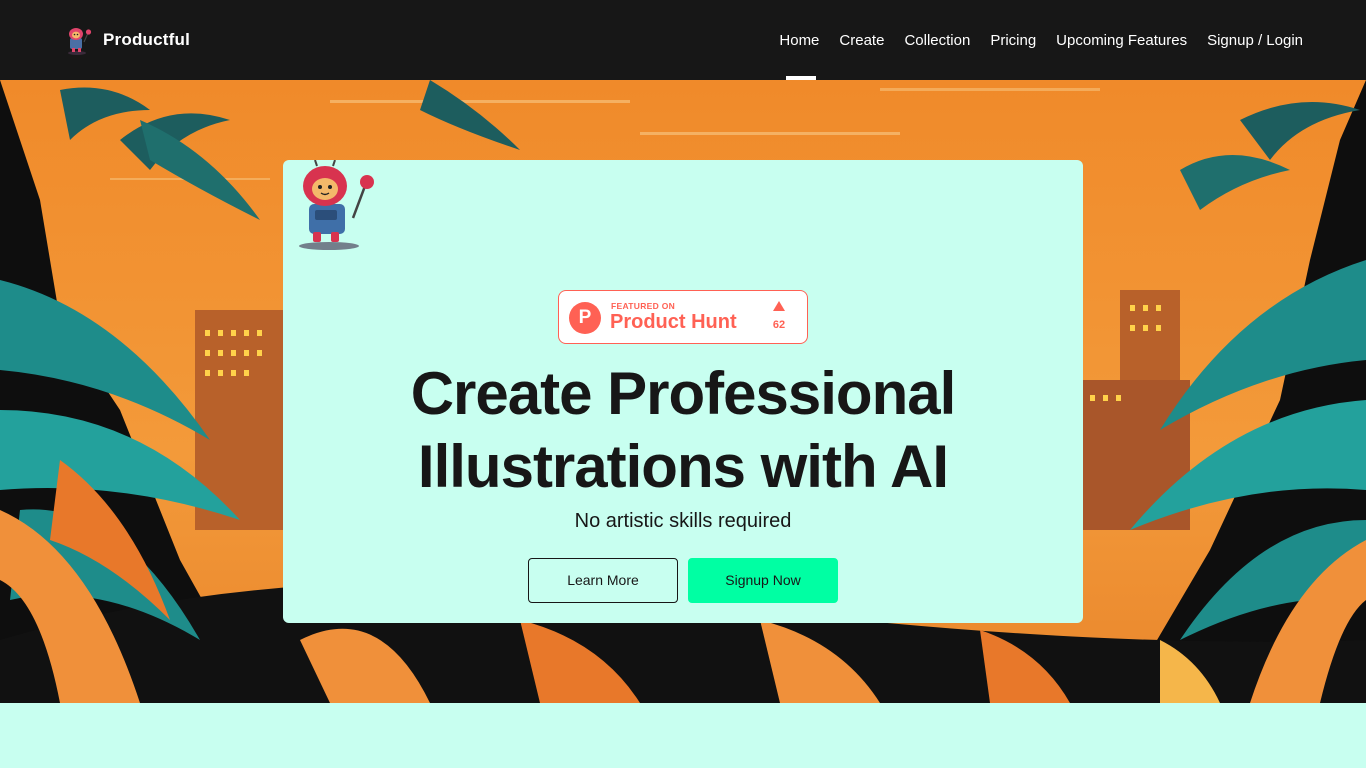  What do you see at coordinates (799, 40) in the screenshot?
I see `nav-home: Home` at bounding box center [799, 40].